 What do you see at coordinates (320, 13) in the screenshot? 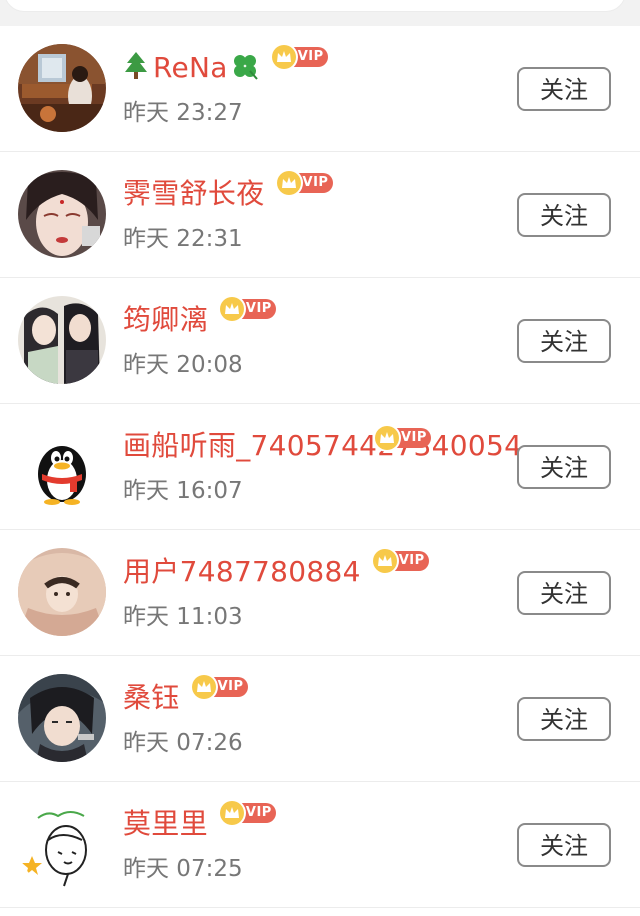
I see `top-strip` at bounding box center [320, 13].